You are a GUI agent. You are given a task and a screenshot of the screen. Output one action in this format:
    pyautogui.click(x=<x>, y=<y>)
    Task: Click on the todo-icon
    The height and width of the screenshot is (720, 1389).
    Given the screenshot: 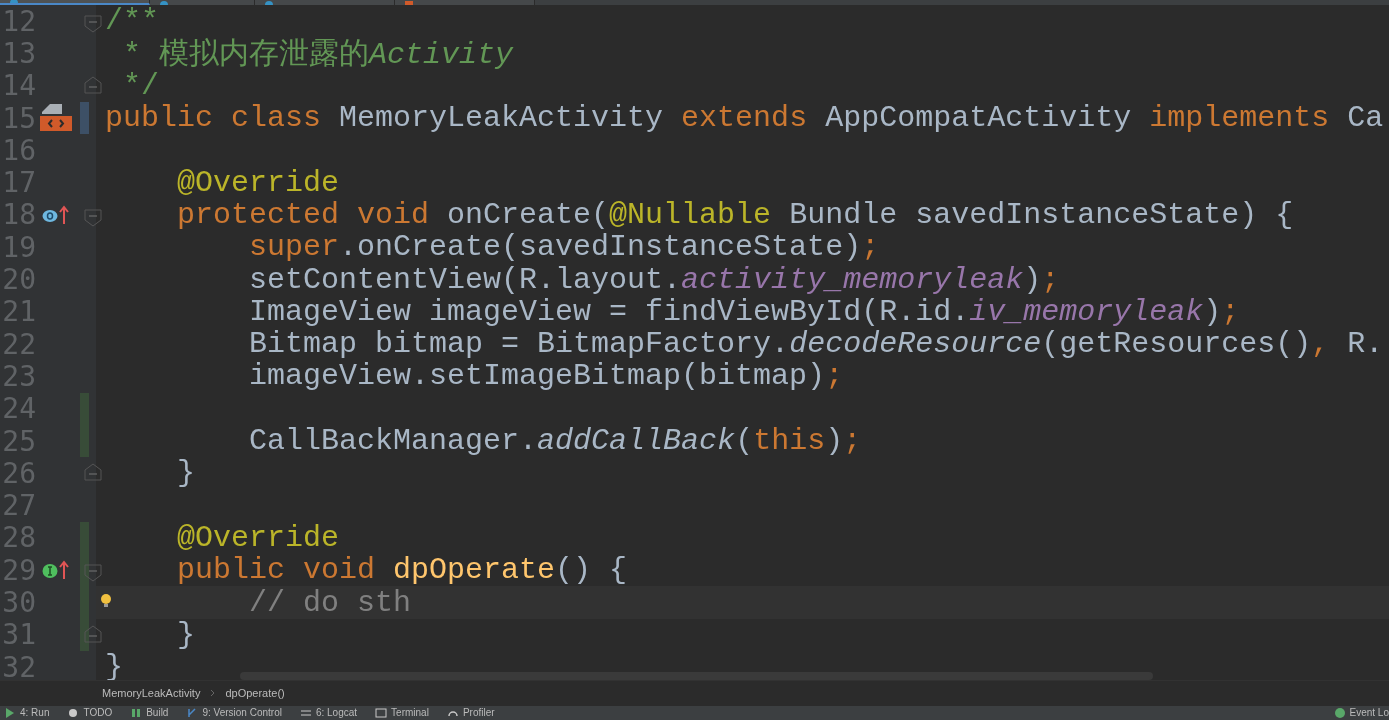 What is the action you would take?
    pyautogui.click(x=73, y=713)
    